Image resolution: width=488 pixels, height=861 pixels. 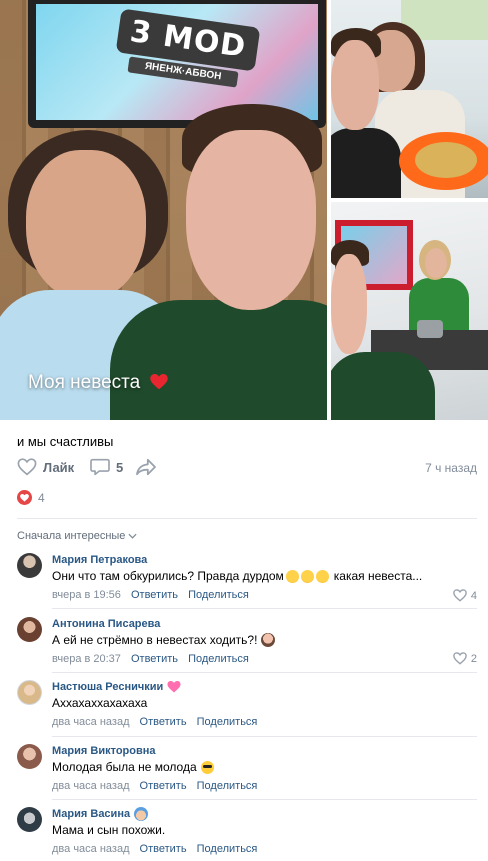 I want to click on like-button: Лайк, so click(x=45, y=467).